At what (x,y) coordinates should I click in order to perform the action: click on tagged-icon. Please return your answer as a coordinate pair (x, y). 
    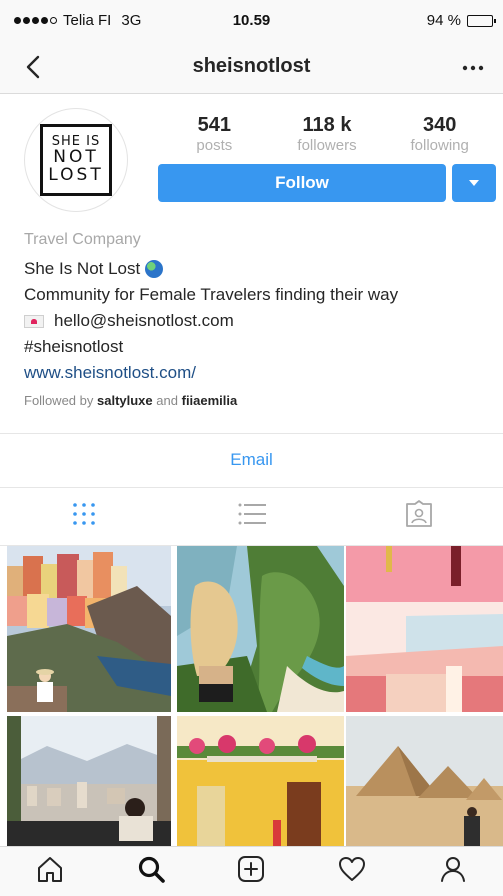
    Looking at the image, I should click on (419, 516).